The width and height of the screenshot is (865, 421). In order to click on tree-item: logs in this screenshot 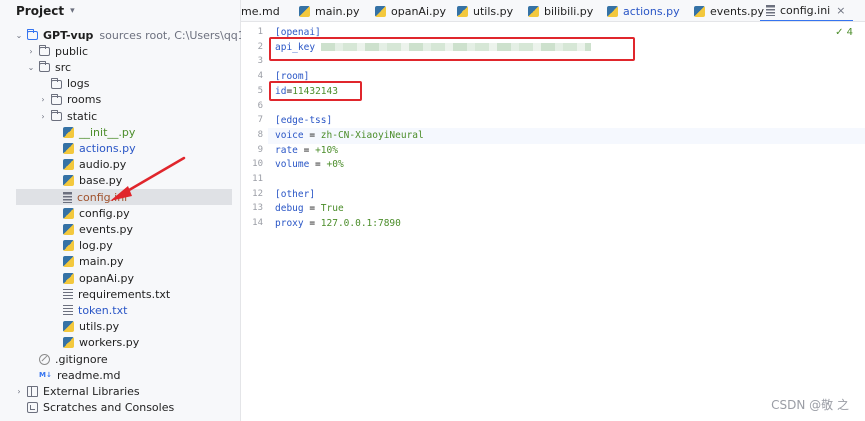, I will do `click(120, 84)`.